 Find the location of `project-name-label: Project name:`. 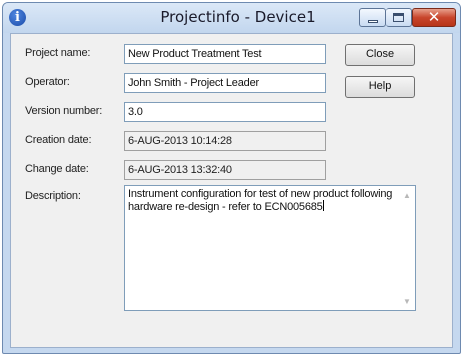

project-name-label: Project name: is located at coordinates (58, 53).